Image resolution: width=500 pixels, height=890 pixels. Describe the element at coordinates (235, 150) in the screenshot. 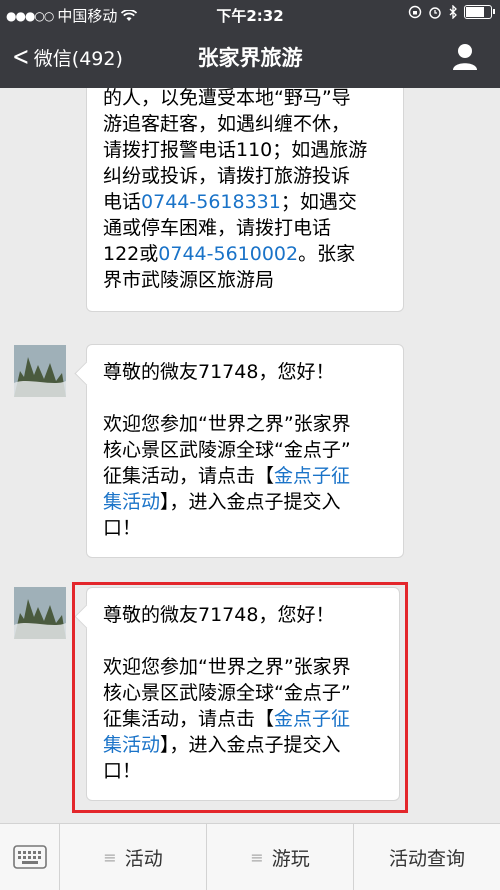

I see `message-line: 请拨打报警电话110；如遇旅游` at that location.